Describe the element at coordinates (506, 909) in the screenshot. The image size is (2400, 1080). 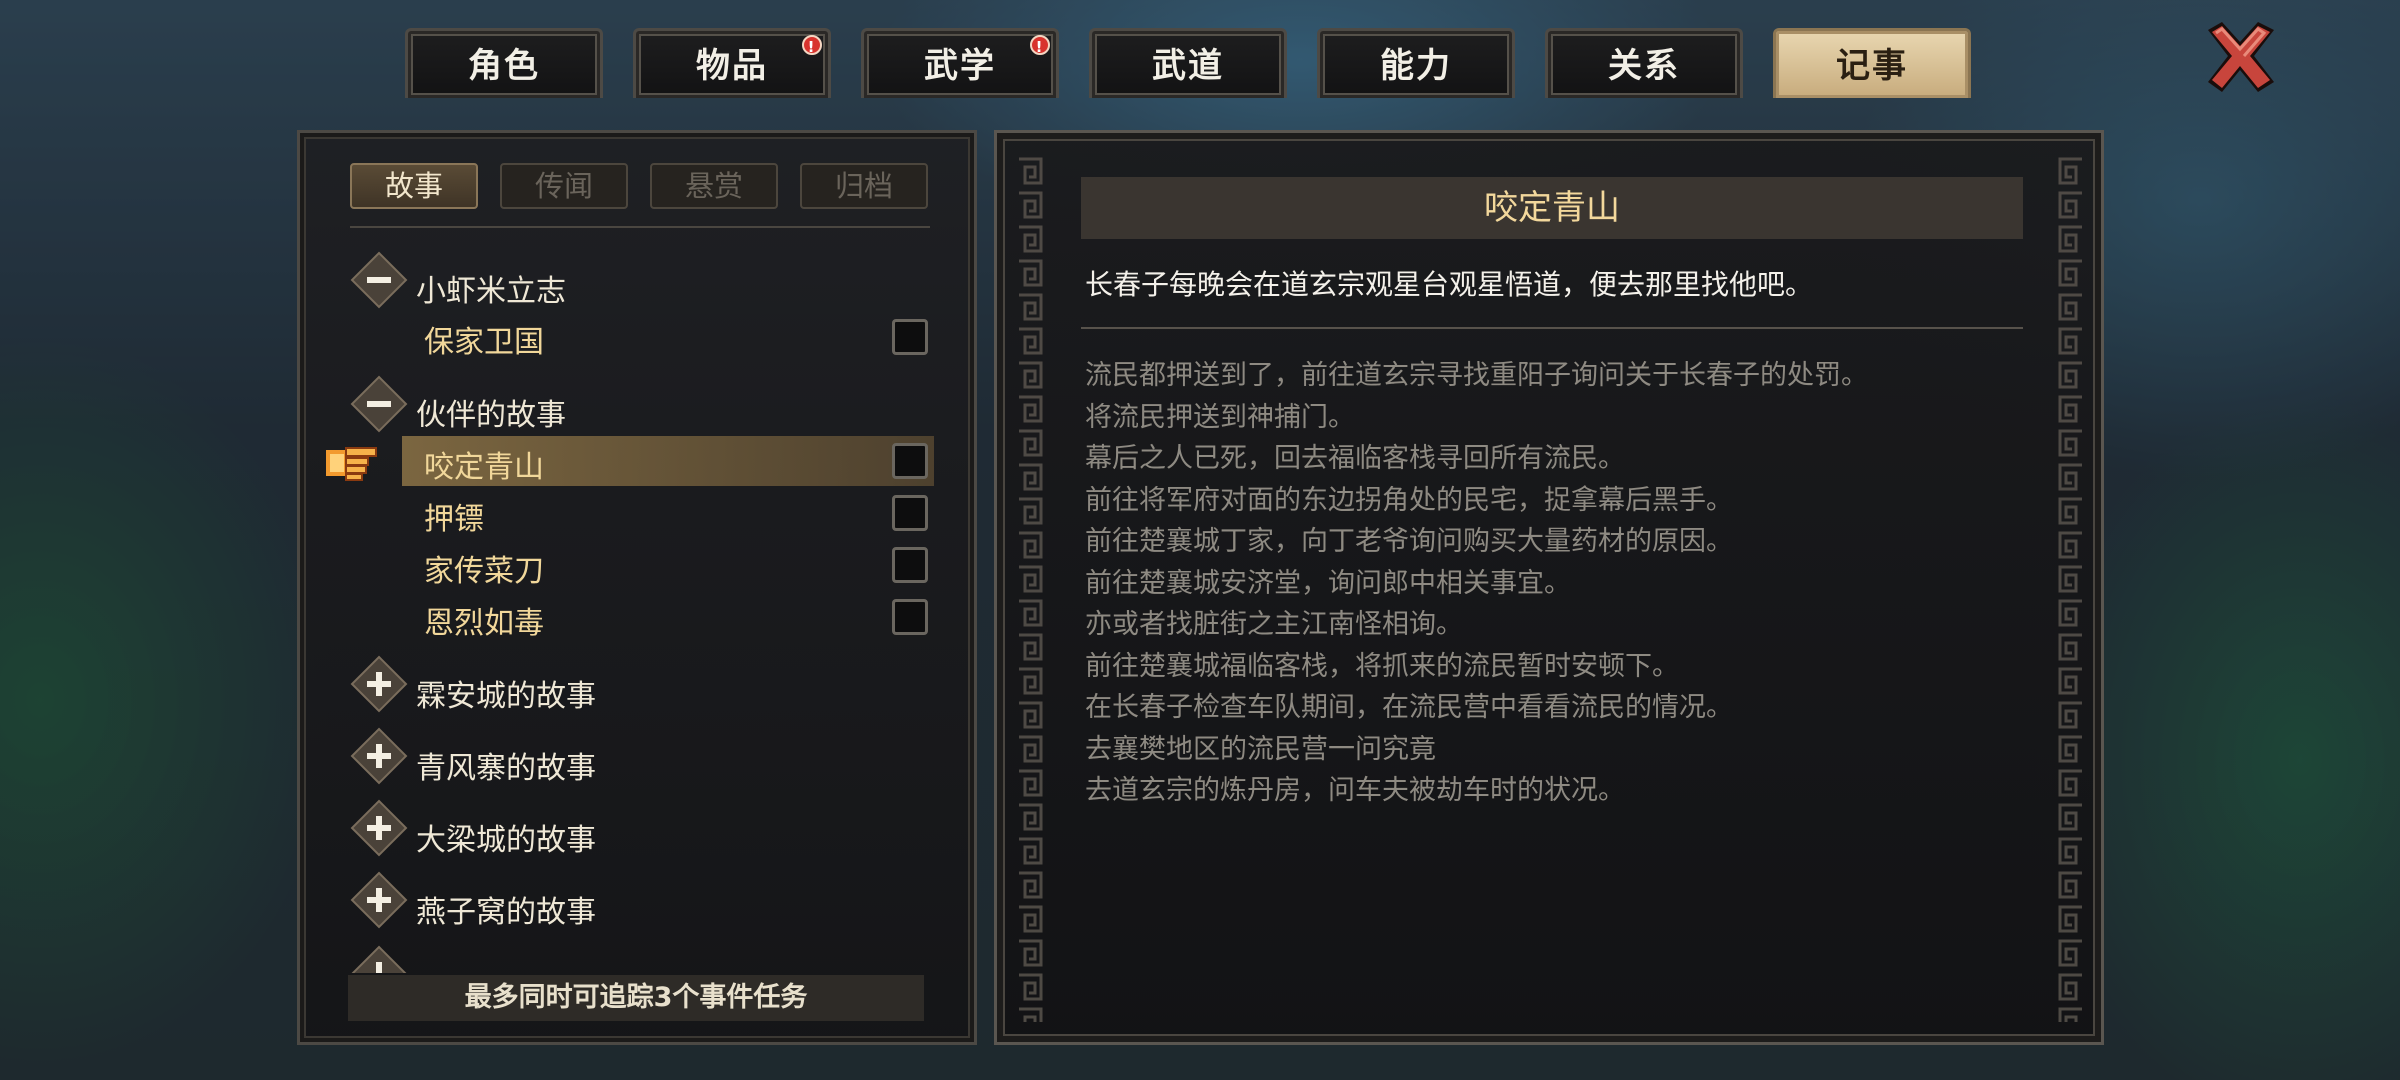
I see `quest-group-title: 燕子窝的故事` at that location.